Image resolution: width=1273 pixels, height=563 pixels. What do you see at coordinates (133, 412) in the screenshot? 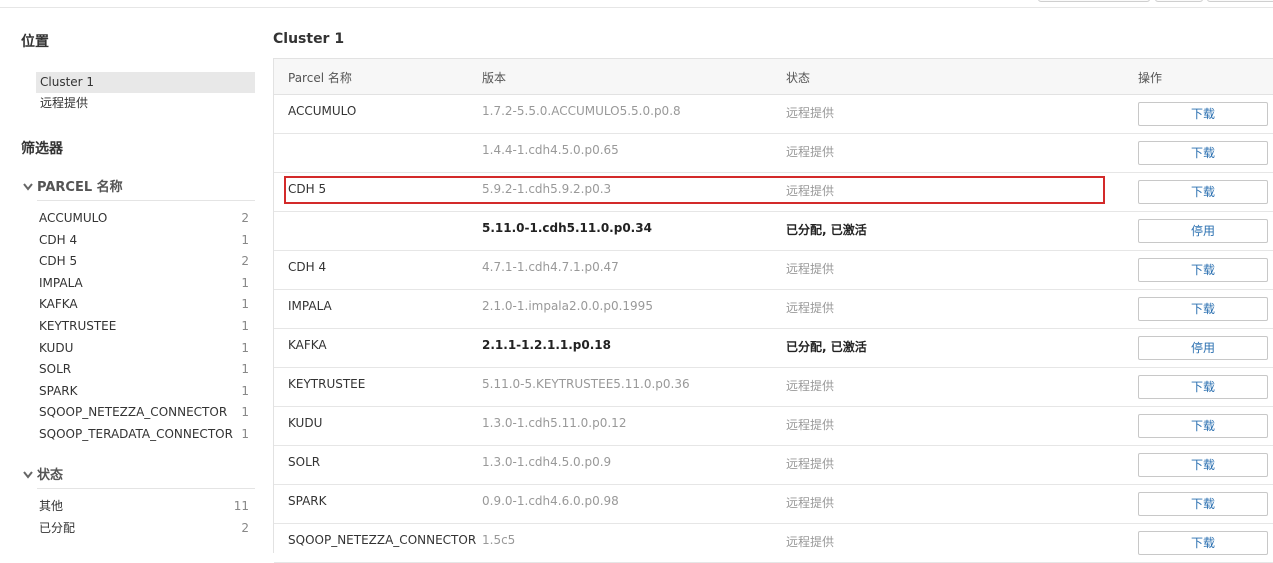
I see `filter-item-label: SQOOP_NETEZZA_CONNECTOR` at bounding box center [133, 412].